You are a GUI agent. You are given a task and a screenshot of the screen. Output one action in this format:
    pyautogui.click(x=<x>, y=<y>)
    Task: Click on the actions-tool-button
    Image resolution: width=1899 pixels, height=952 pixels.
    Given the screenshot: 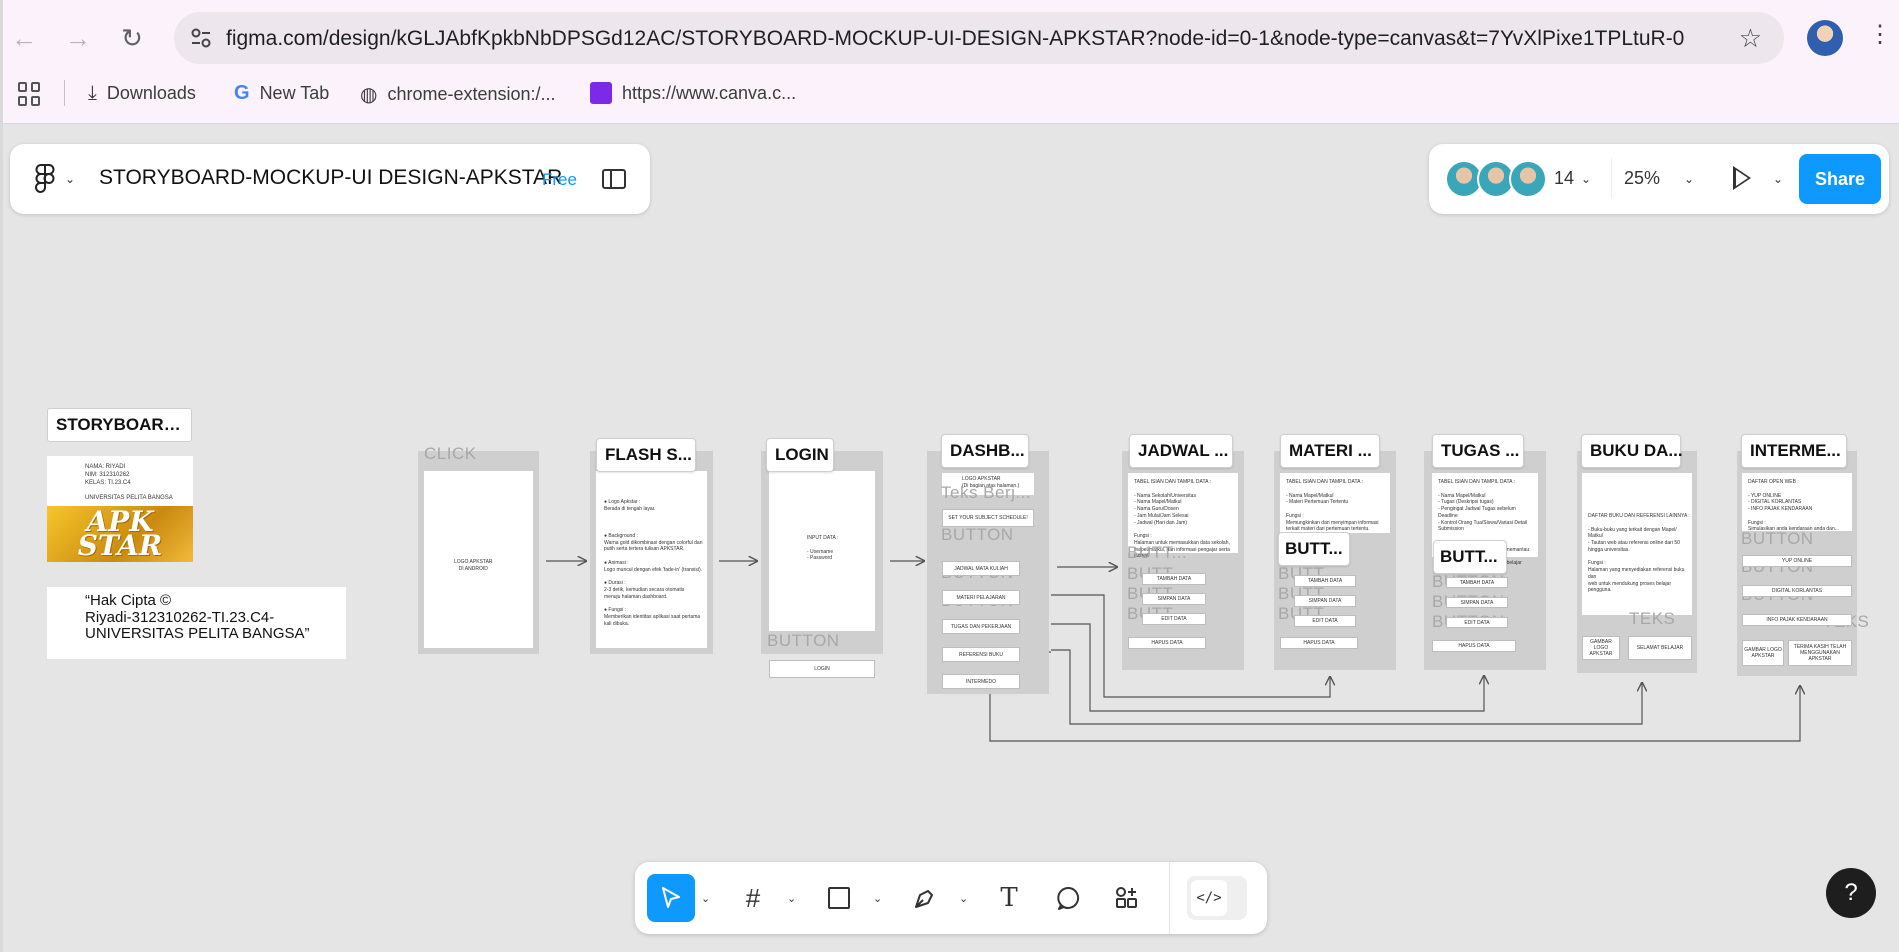 What is the action you would take?
    pyautogui.click(x=1127, y=898)
    